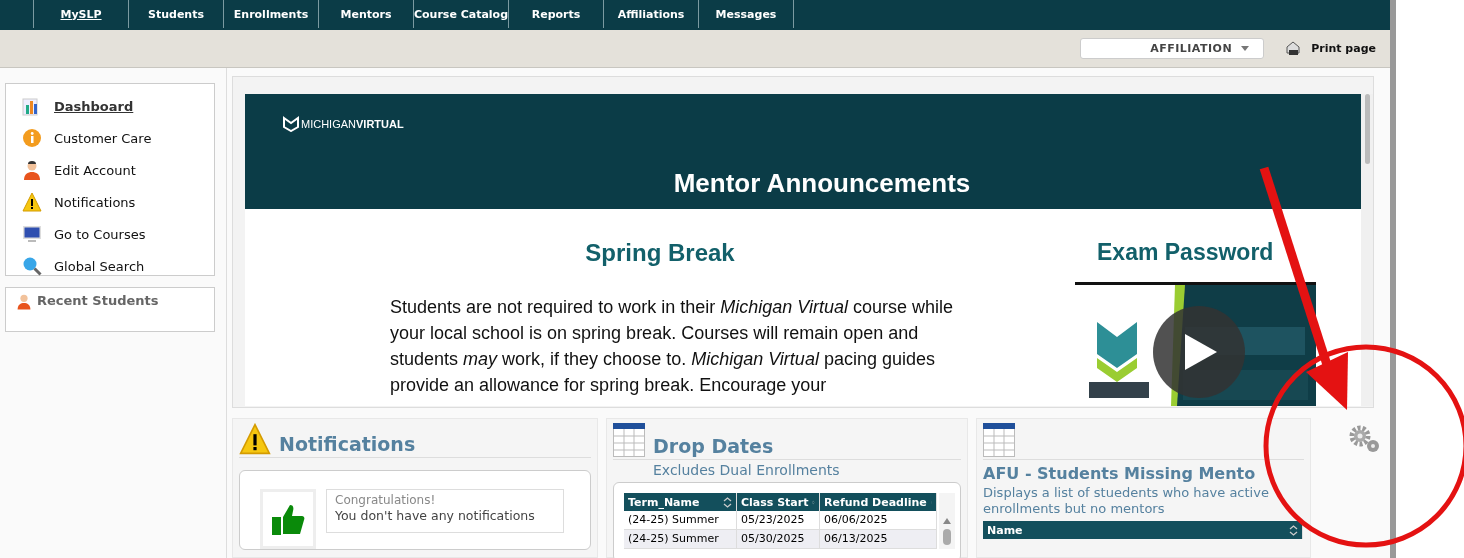  Describe the element at coordinates (1120, 473) in the screenshot. I see `widget-title: AFU - Students Missing Mento` at that location.